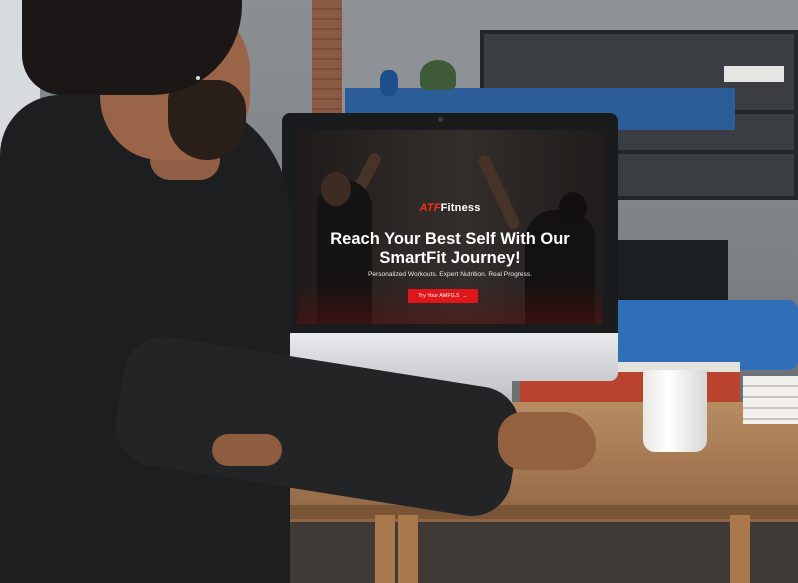 The width and height of the screenshot is (798, 583). What do you see at coordinates (754, 74) in the screenshot?
I see `shelf-box` at bounding box center [754, 74].